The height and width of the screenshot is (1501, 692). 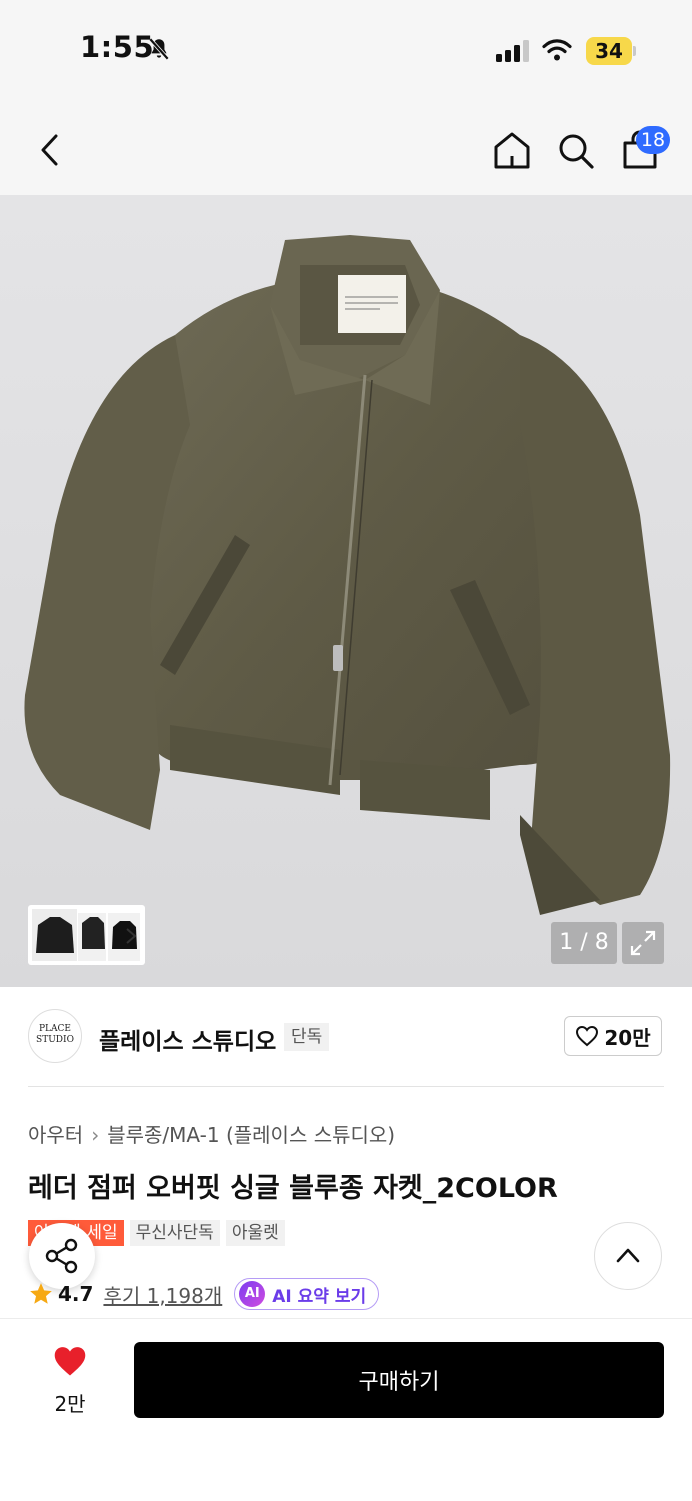 I want to click on heart-outline-icon, so click(x=587, y=1036).